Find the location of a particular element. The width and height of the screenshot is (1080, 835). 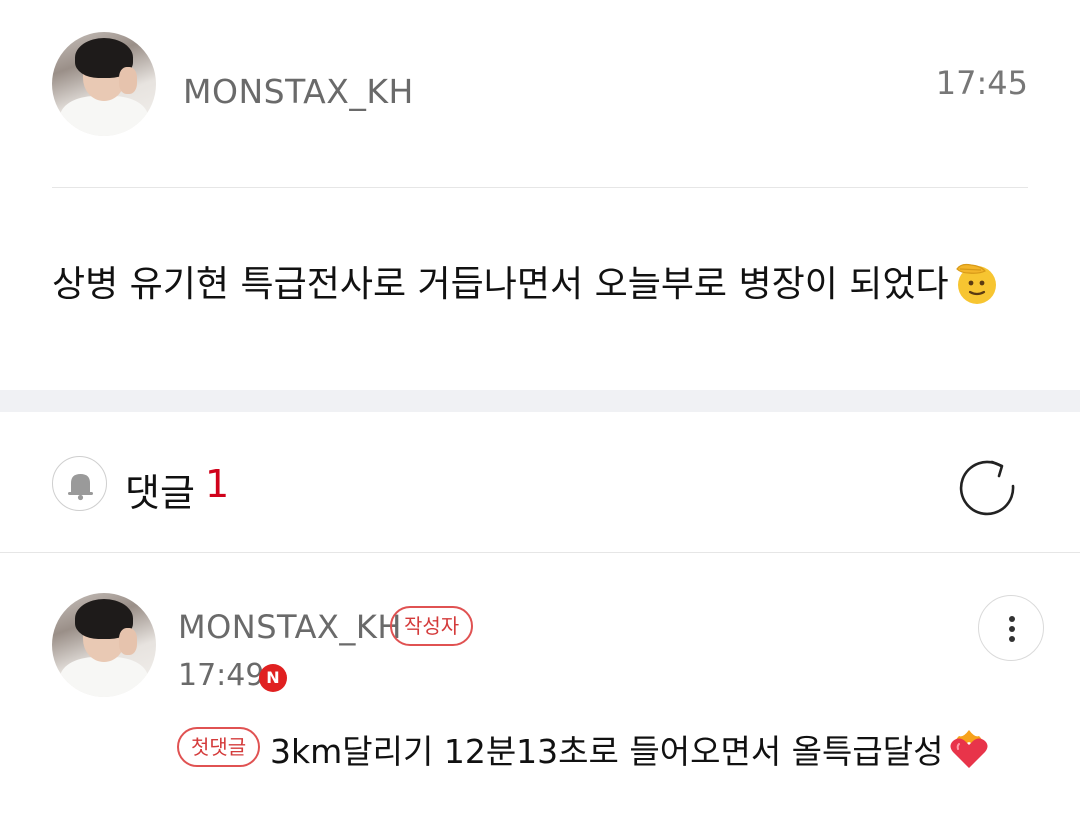

comment-timestamp: 17:49 is located at coordinates (221, 675).